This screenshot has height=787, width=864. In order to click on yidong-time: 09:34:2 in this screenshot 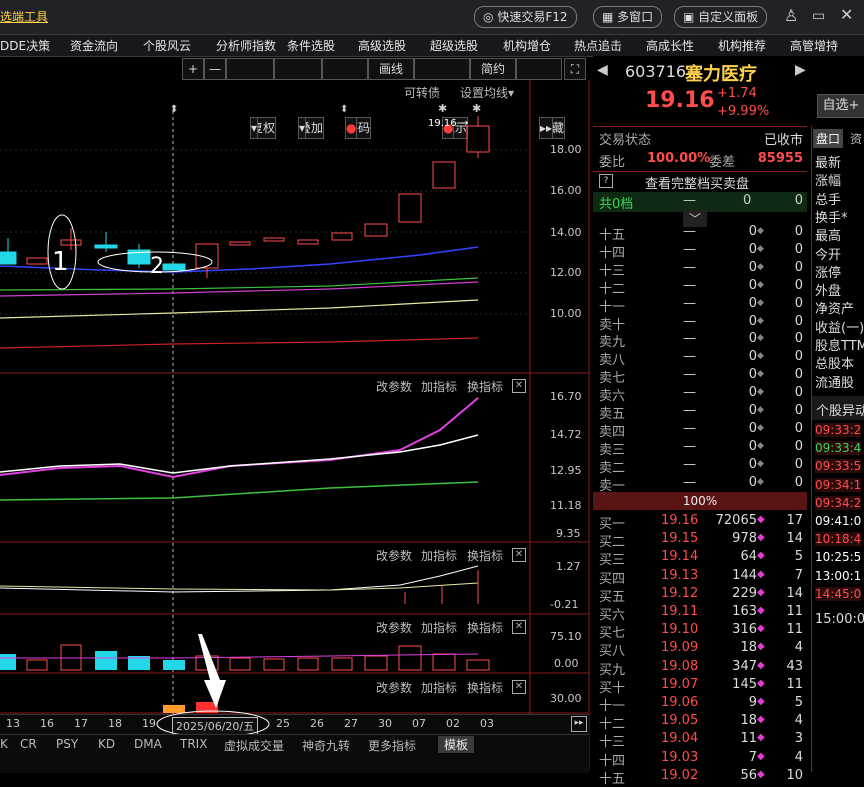, I will do `click(838, 502)`.